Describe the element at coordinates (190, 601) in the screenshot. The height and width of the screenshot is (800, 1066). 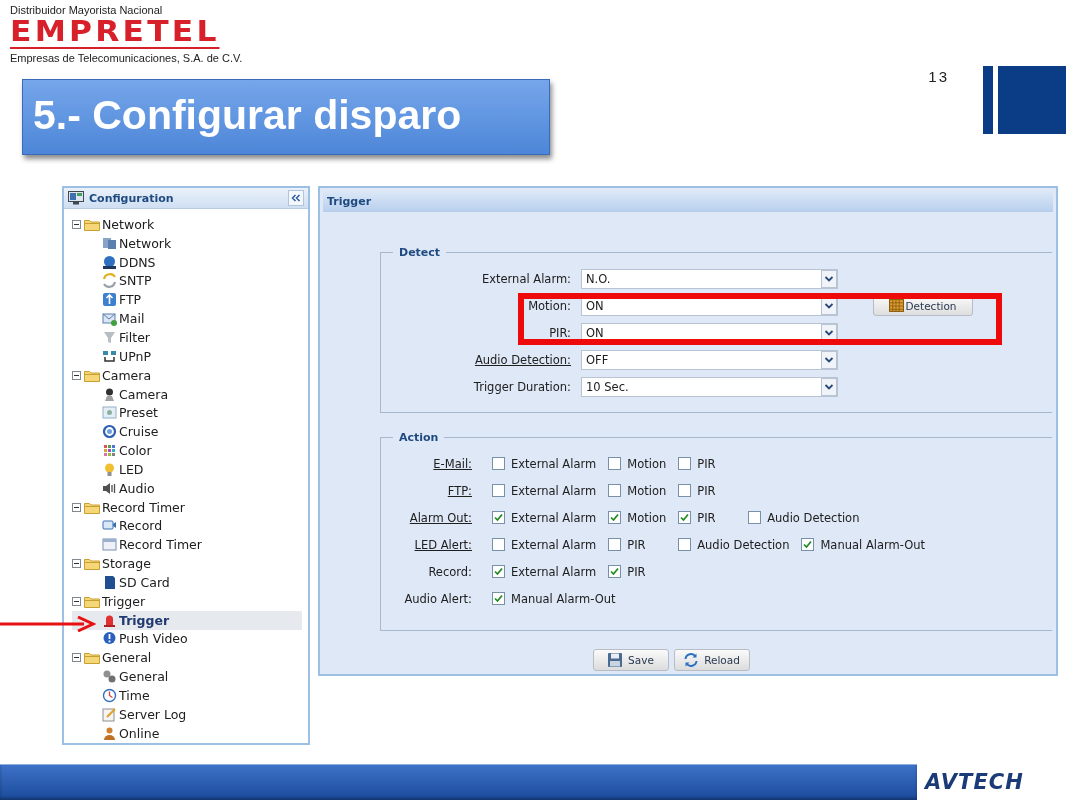
I see `tree-folder: Trigger` at that location.